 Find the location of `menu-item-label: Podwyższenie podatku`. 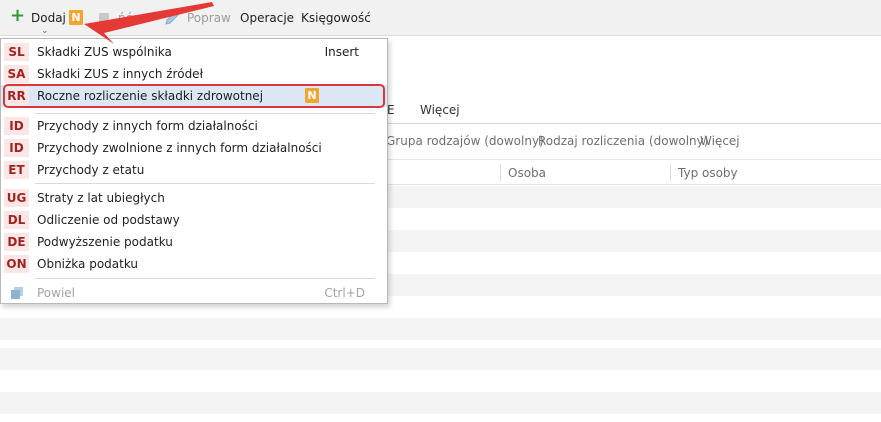

menu-item-label: Podwyższenie podatku is located at coordinates (105, 242).